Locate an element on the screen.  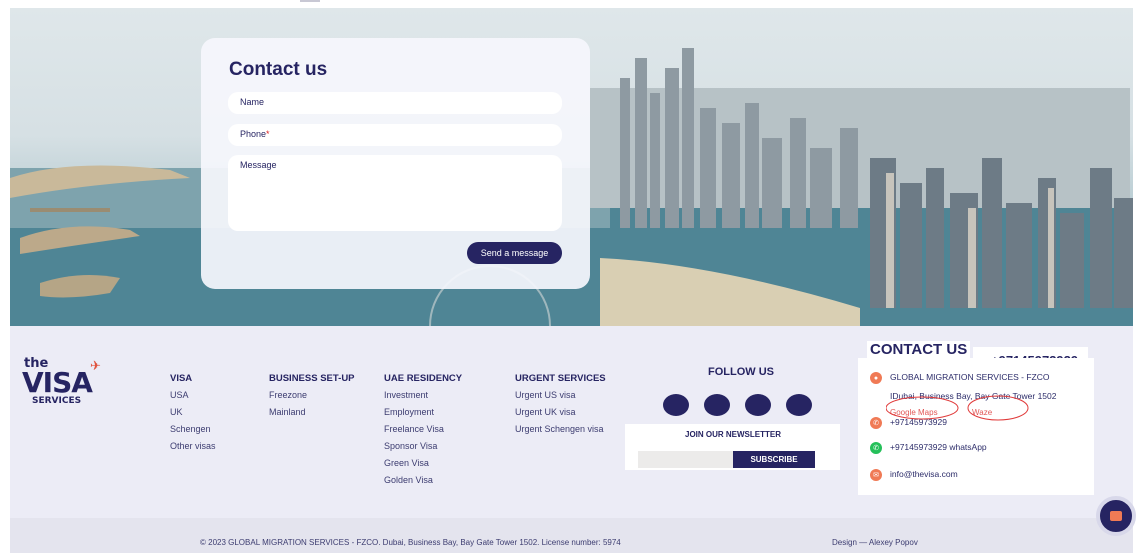
col-heading: VISA is located at coordinates (181, 378).